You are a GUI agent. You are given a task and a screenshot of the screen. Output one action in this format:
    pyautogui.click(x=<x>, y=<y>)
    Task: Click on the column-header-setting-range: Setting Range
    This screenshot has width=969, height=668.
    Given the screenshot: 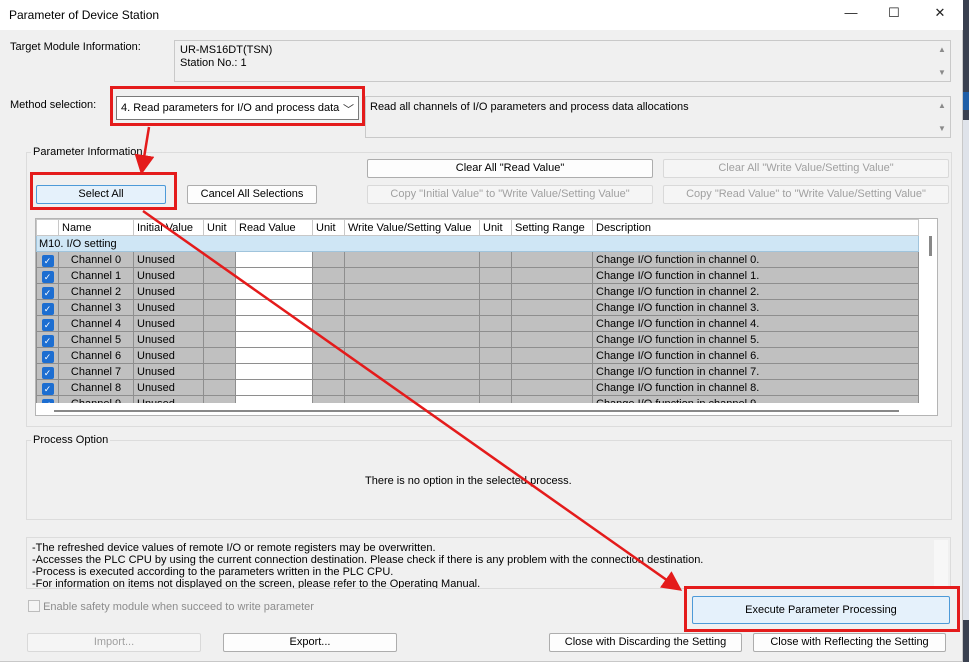 What is the action you would take?
    pyautogui.click(x=552, y=227)
    